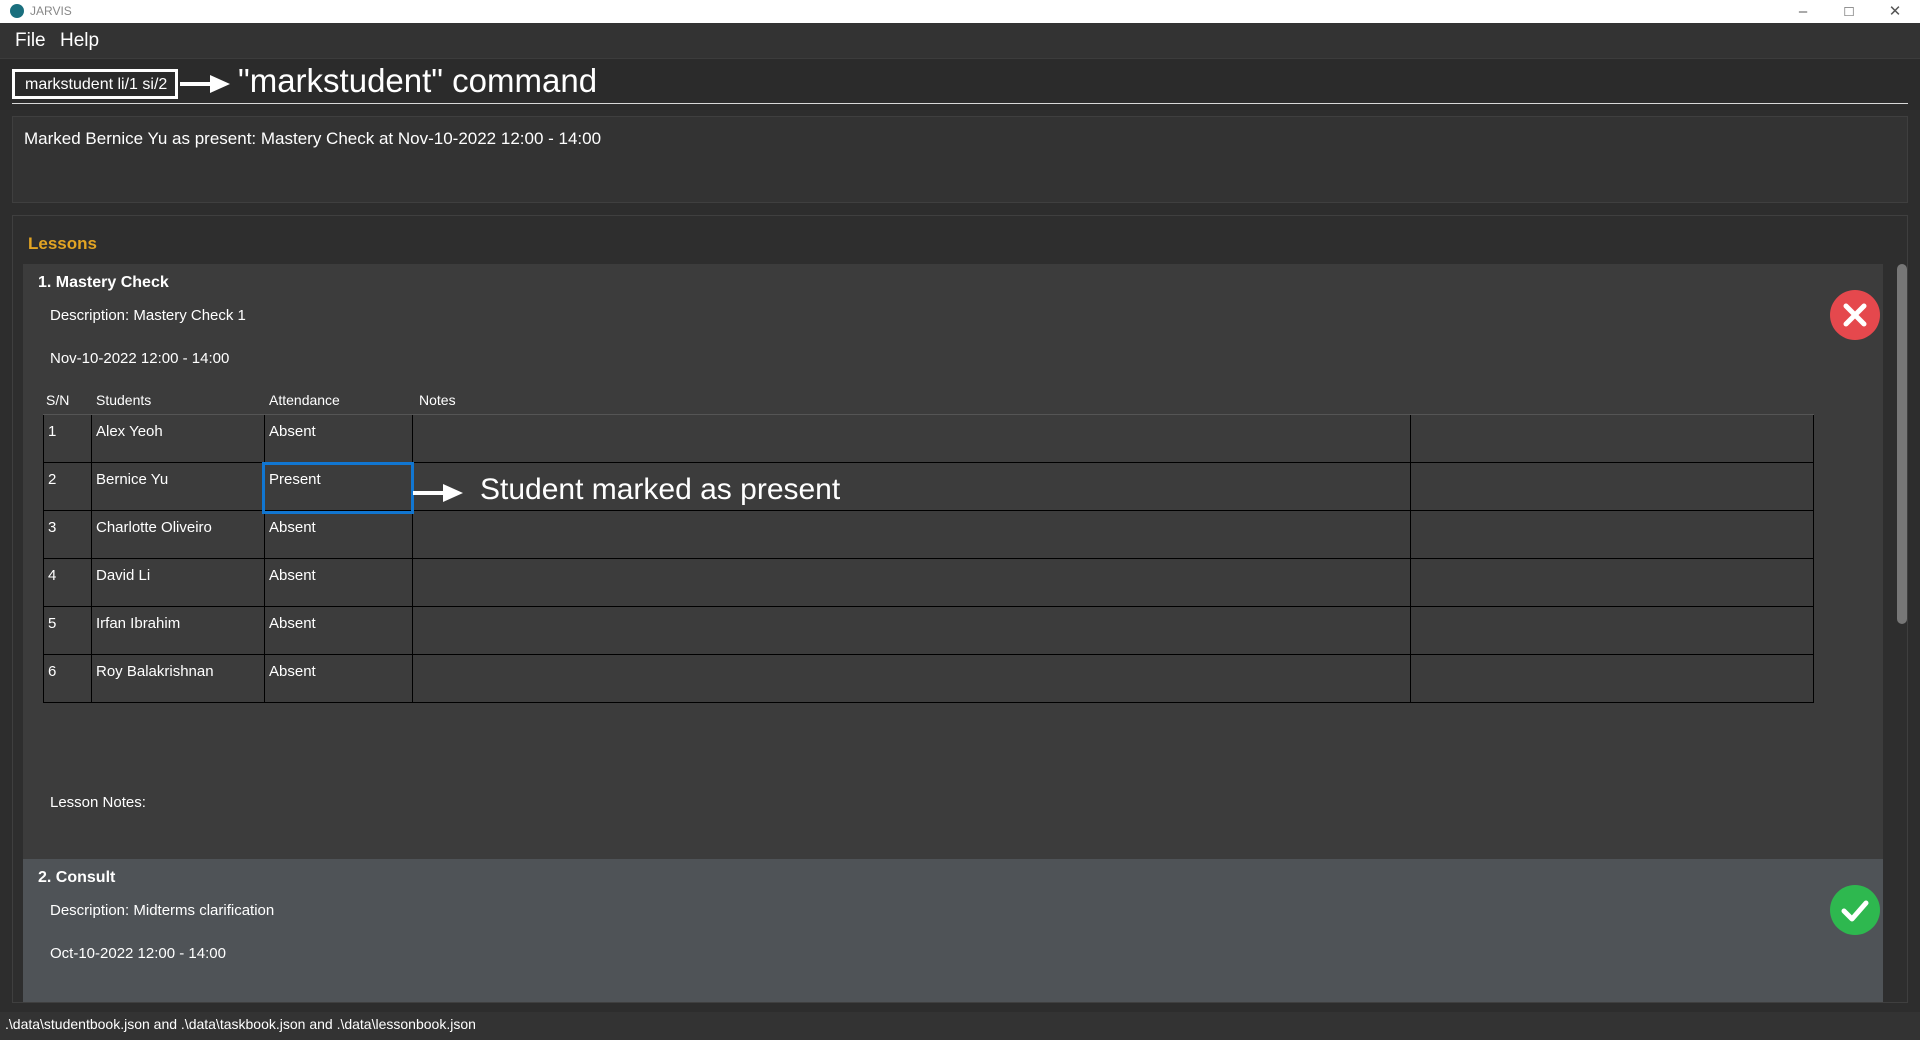 This screenshot has height=1040, width=1920. I want to click on check-icon, so click(1855, 910).